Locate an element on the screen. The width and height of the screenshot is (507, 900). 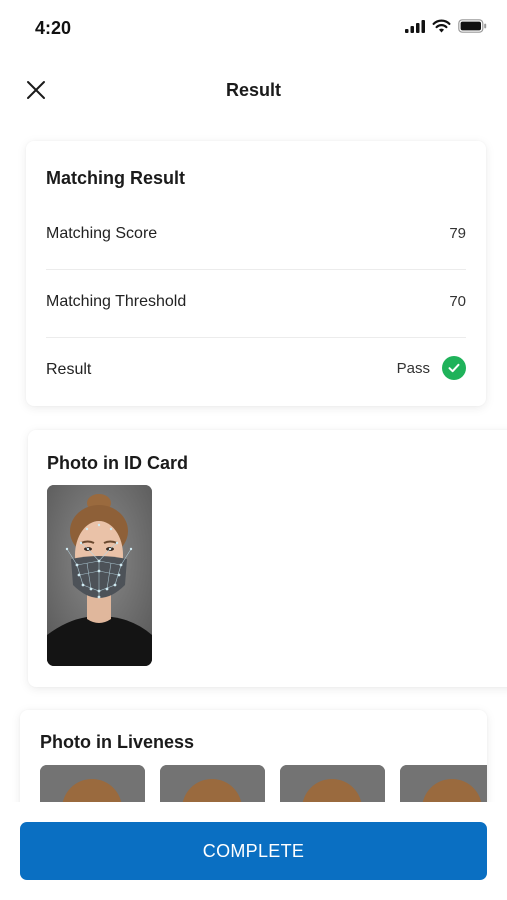
page-title: Result is located at coordinates (253, 90).